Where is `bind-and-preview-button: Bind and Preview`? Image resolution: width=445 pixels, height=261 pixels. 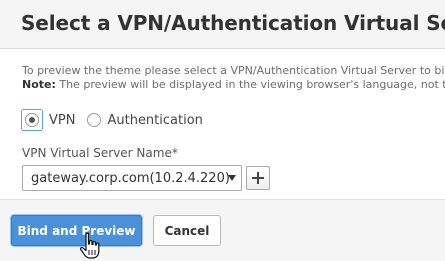
bind-and-preview-button: Bind and Preview is located at coordinates (76, 230).